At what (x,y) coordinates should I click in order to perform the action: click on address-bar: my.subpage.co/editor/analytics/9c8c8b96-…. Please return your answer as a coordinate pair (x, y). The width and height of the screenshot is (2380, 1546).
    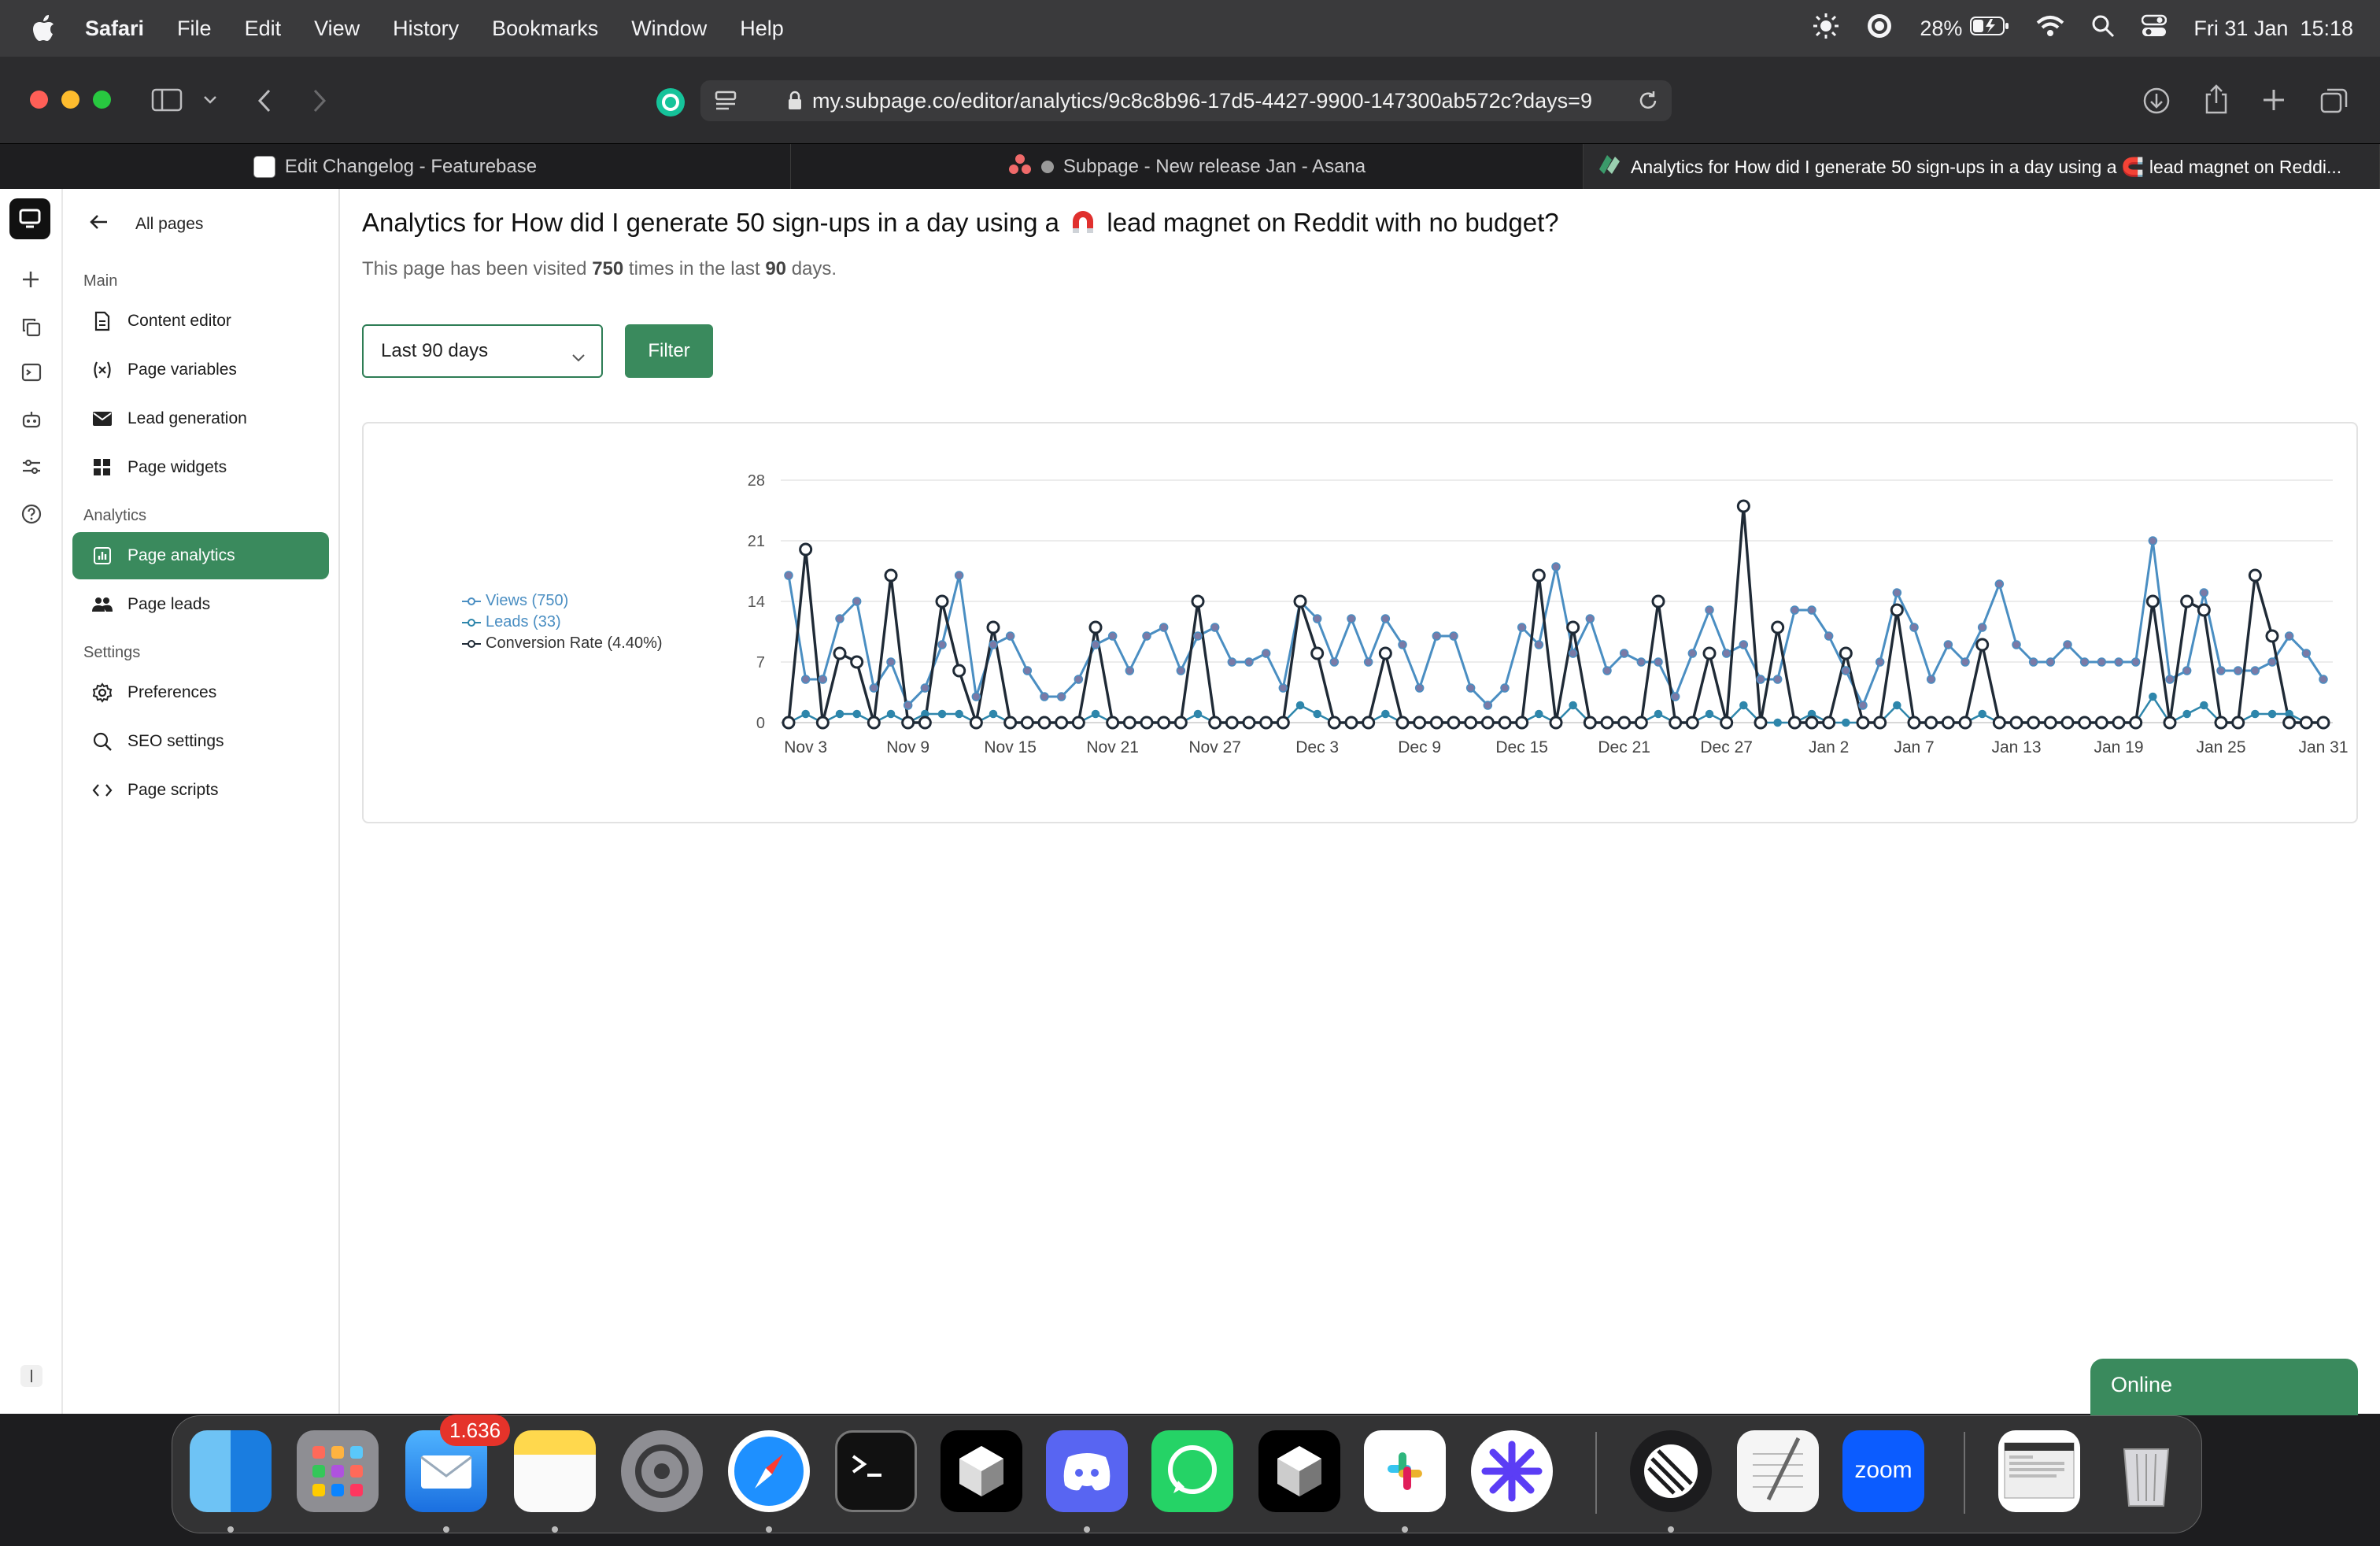
    Looking at the image, I should click on (1186, 100).